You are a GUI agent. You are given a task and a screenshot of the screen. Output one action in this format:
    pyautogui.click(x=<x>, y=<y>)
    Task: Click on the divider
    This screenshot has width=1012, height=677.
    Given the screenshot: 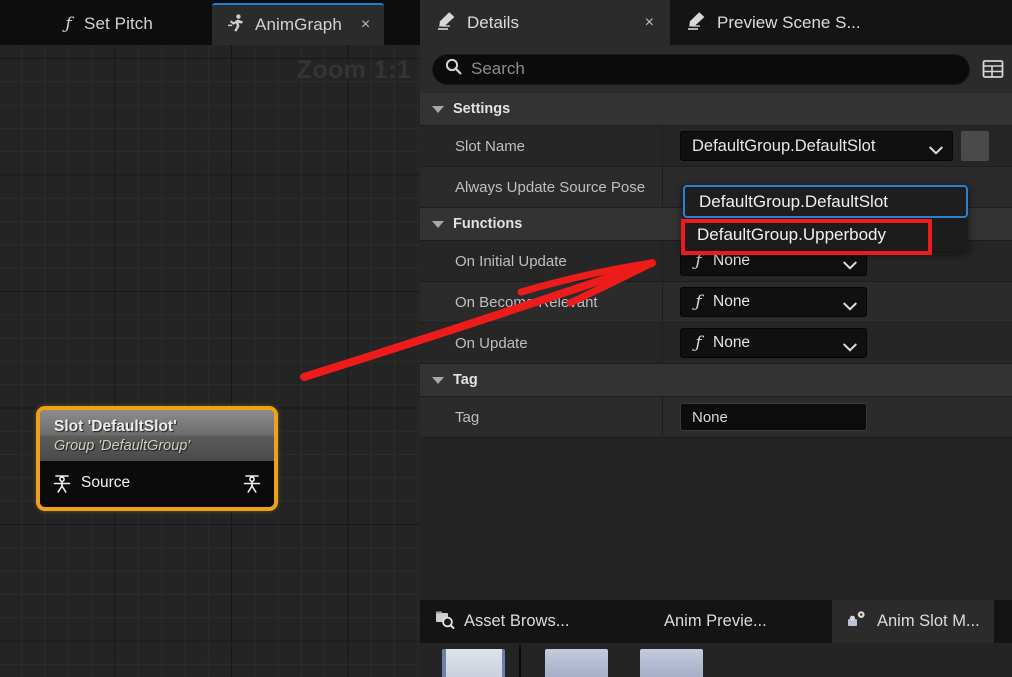 What is the action you would take?
    pyautogui.click(x=520, y=661)
    